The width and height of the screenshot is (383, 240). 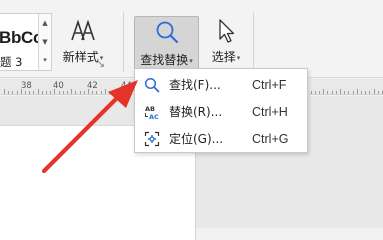 I want to click on new-style-label: 新样式, so click(x=80, y=57).